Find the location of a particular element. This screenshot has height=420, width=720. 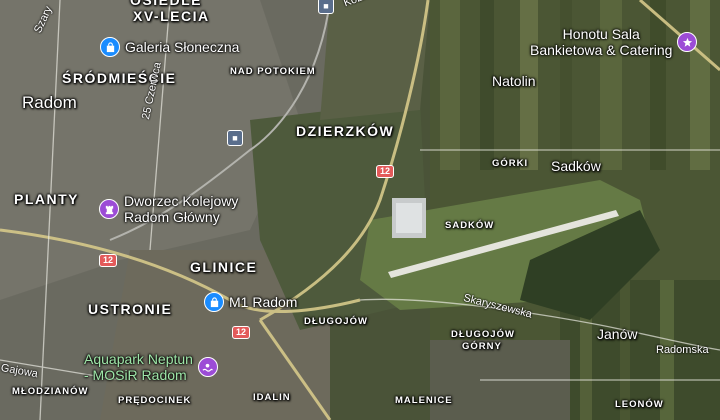

district-label-dlugojow-gorny-2: GÓRNY is located at coordinates (482, 346).